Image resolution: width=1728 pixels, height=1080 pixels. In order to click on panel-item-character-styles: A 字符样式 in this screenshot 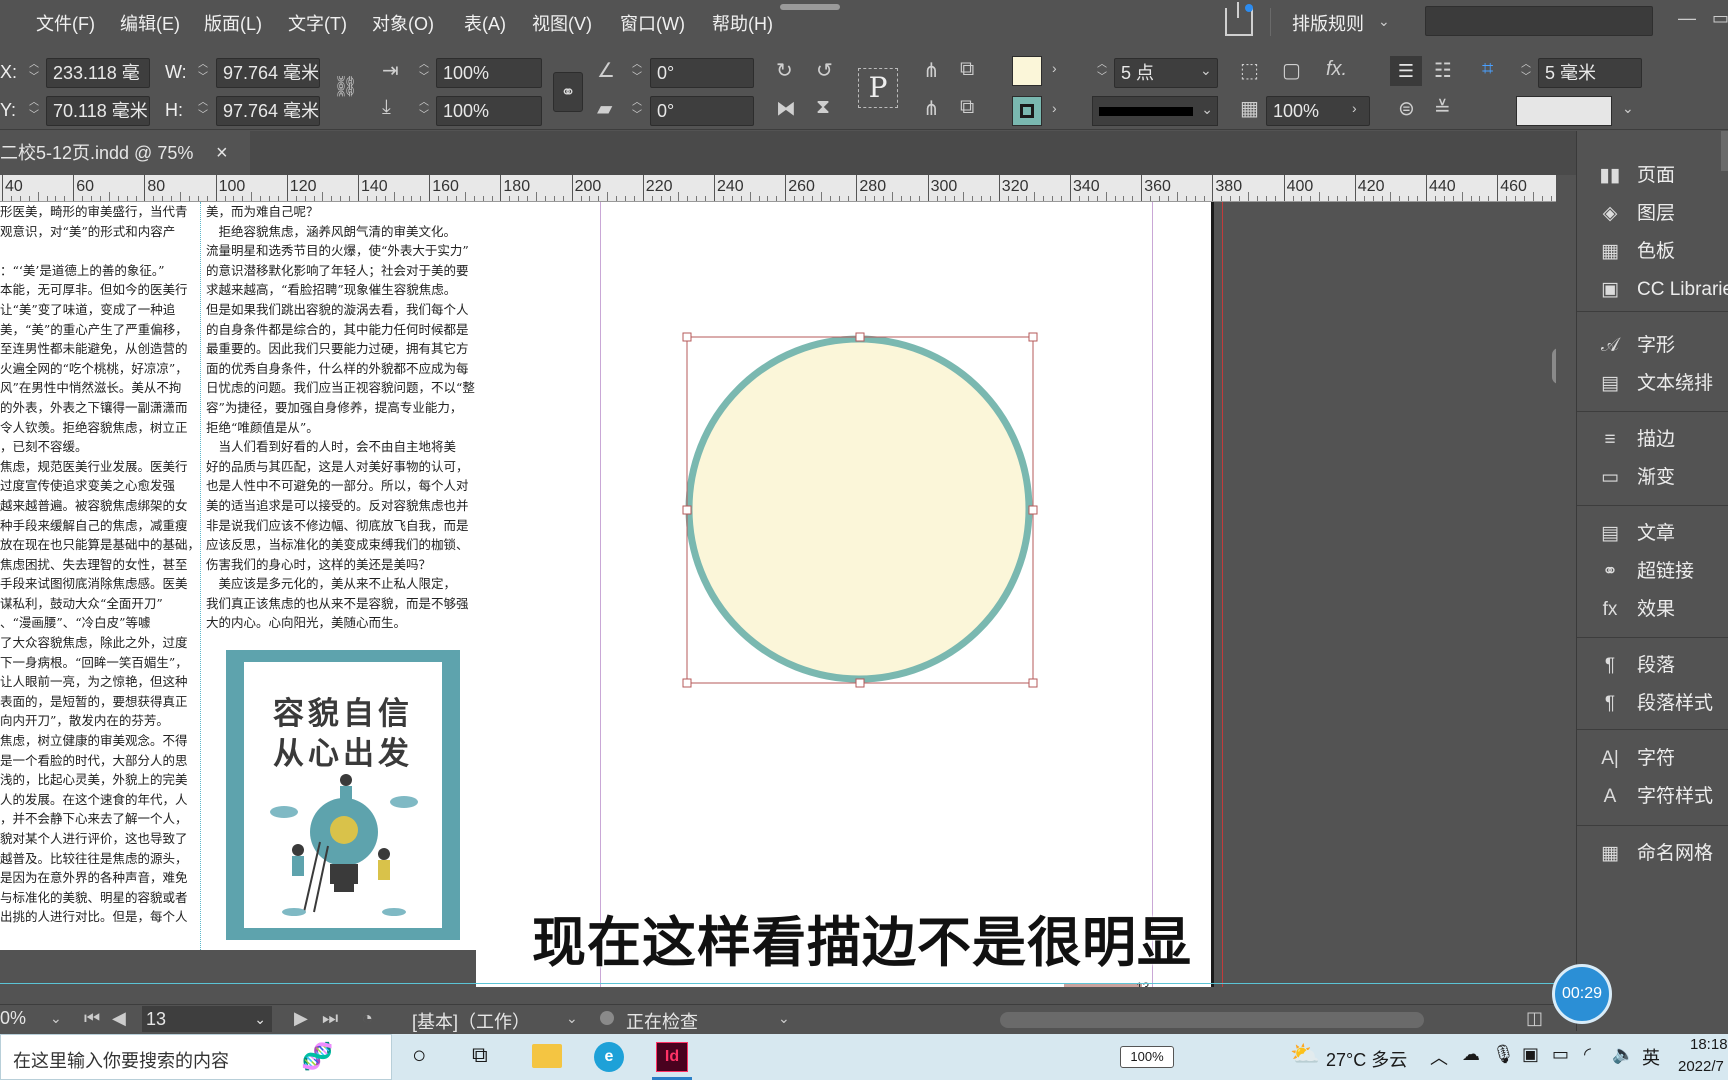, I will do `click(1654, 797)`.